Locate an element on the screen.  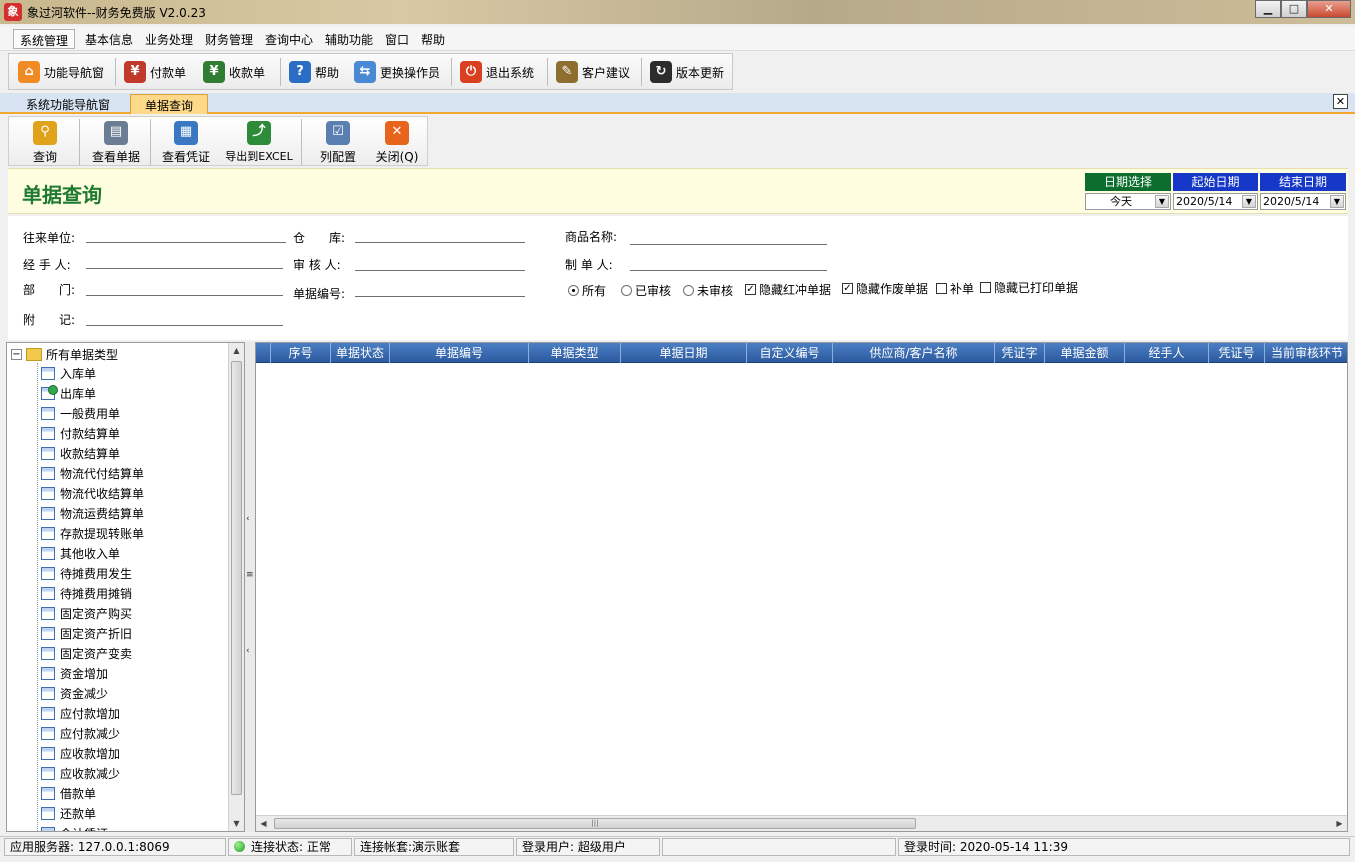
start-date-picker: 2020/5/14 ▼ is located at coordinates (1215, 201).